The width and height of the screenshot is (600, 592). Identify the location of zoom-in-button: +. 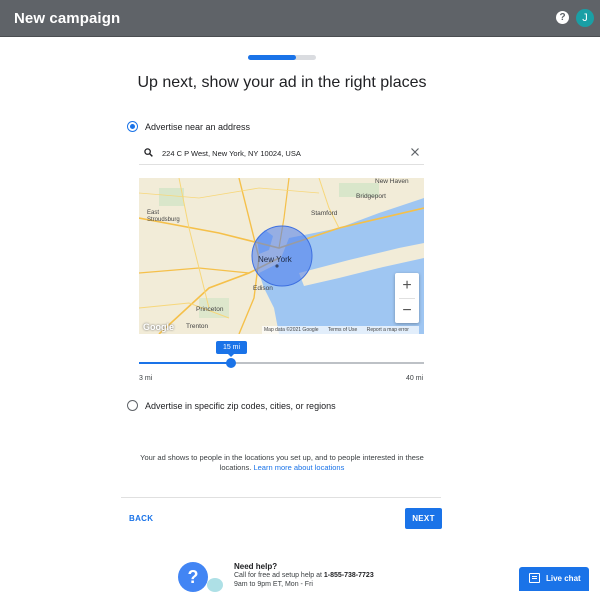
(407, 285).